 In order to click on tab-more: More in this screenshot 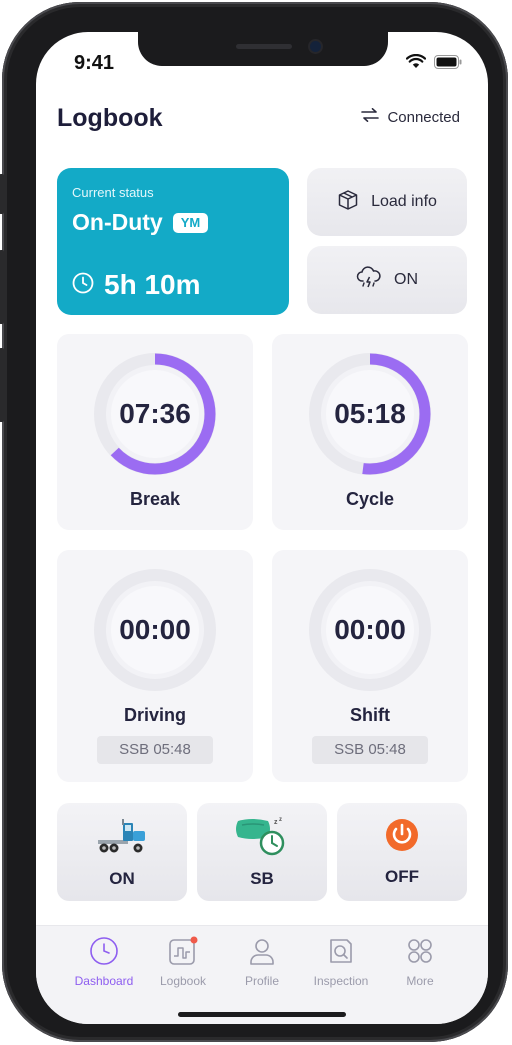, I will do `click(420, 961)`.